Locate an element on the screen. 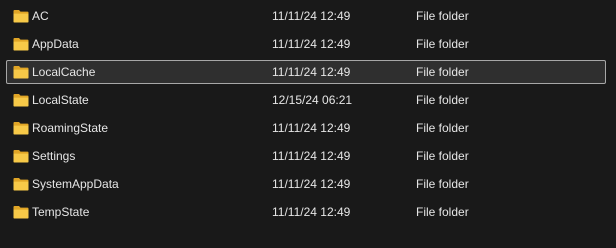 The height and width of the screenshot is (248, 616). file-row-selected: LocalCache 11/11/24 12:49 File folder is located at coordinates (306, 72).